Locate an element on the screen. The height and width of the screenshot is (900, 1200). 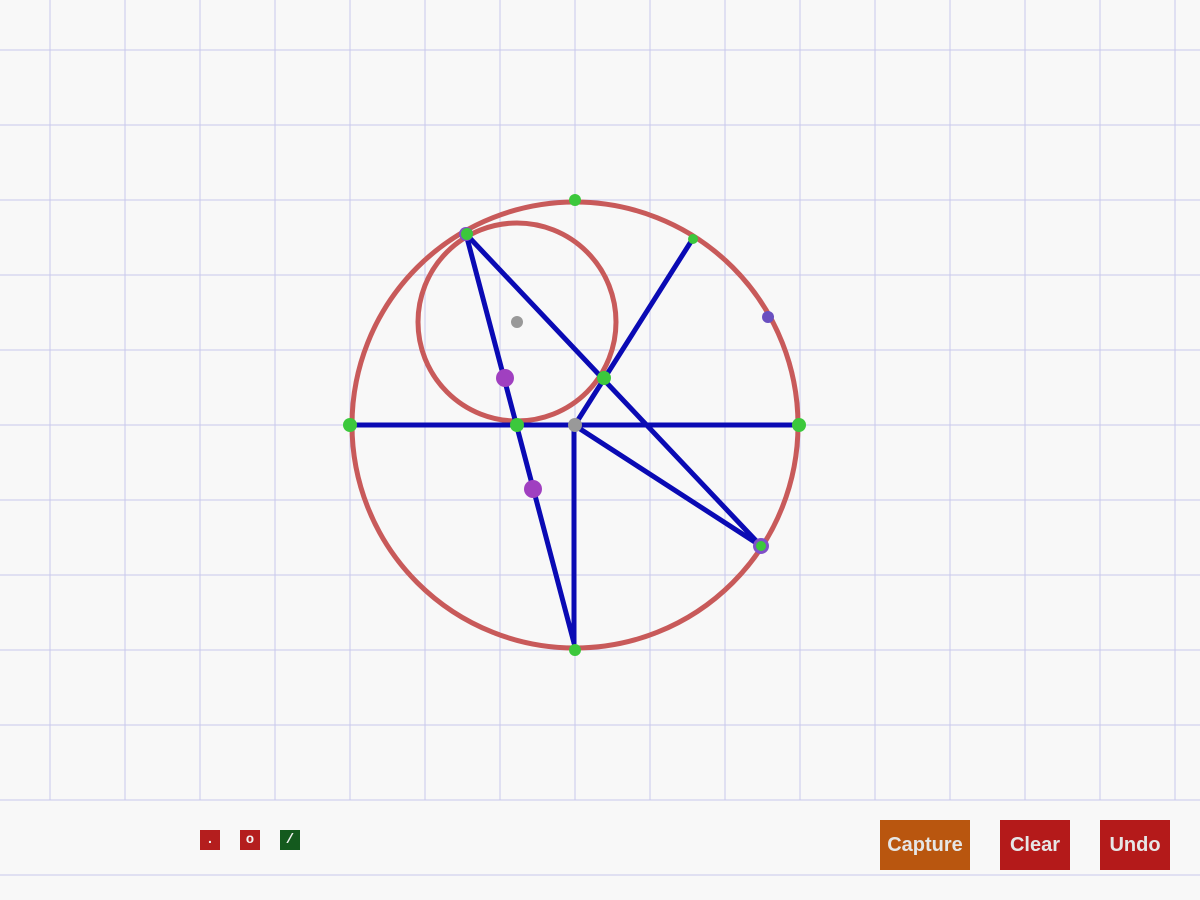
point-bottom is located at coordinates (575, 650).